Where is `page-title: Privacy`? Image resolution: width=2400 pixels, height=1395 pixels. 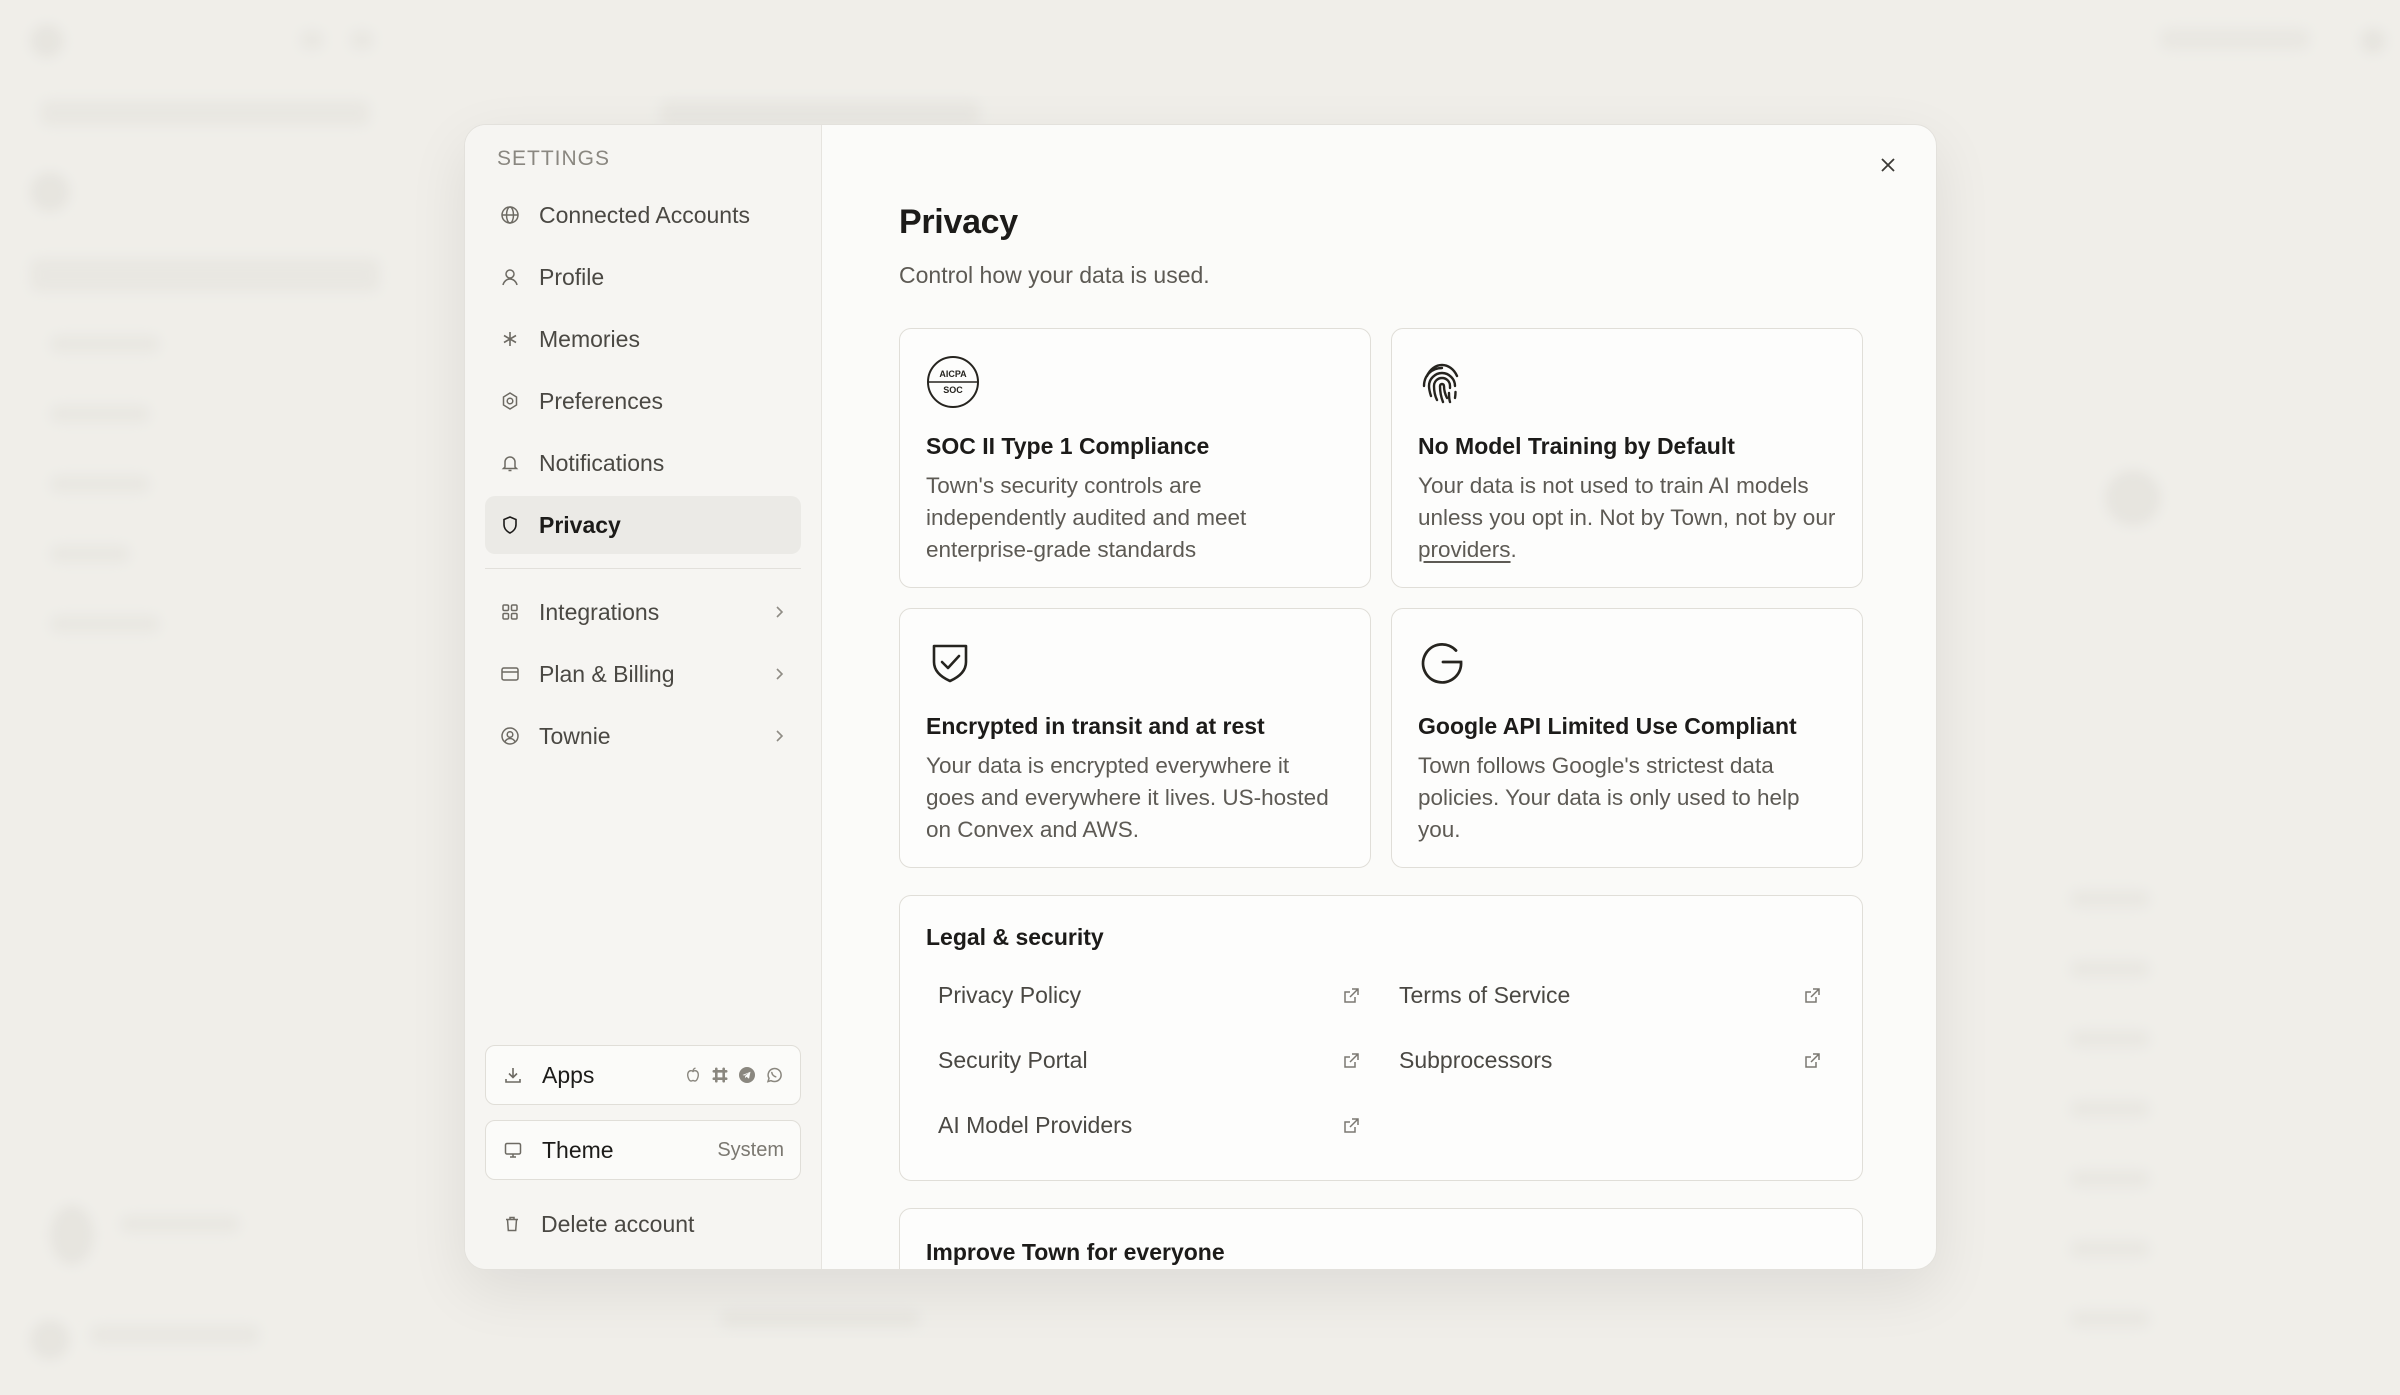
page-title: Privacy is located at coordinates (958, 222).